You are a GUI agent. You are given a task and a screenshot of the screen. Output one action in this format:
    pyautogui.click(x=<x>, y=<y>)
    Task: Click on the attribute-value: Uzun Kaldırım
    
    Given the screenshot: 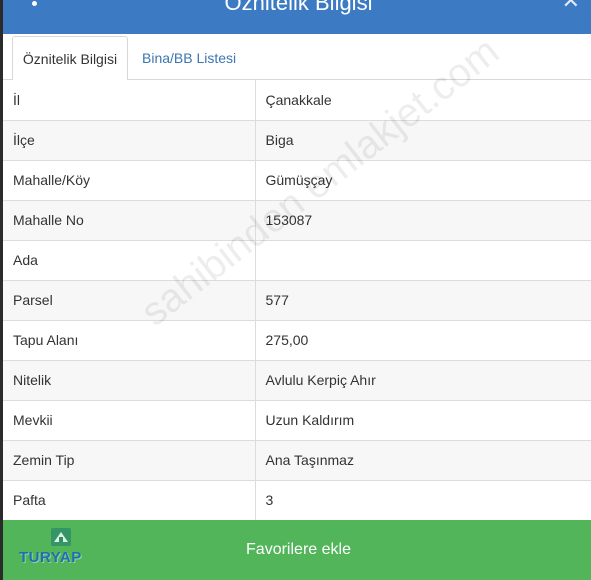 What is the action you would take?
    pyautogui.click(x=423, y=420)
    